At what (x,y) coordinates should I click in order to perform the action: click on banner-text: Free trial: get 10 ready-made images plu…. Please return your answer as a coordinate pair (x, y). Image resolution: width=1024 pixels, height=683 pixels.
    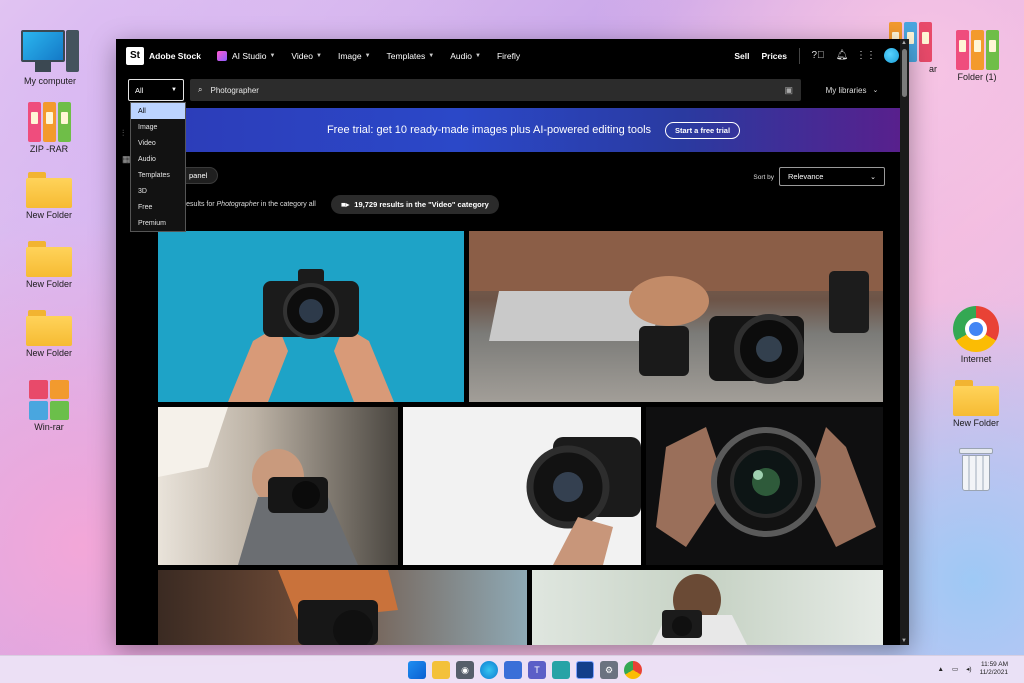
    Looking at the image, I should click on (489, 130).